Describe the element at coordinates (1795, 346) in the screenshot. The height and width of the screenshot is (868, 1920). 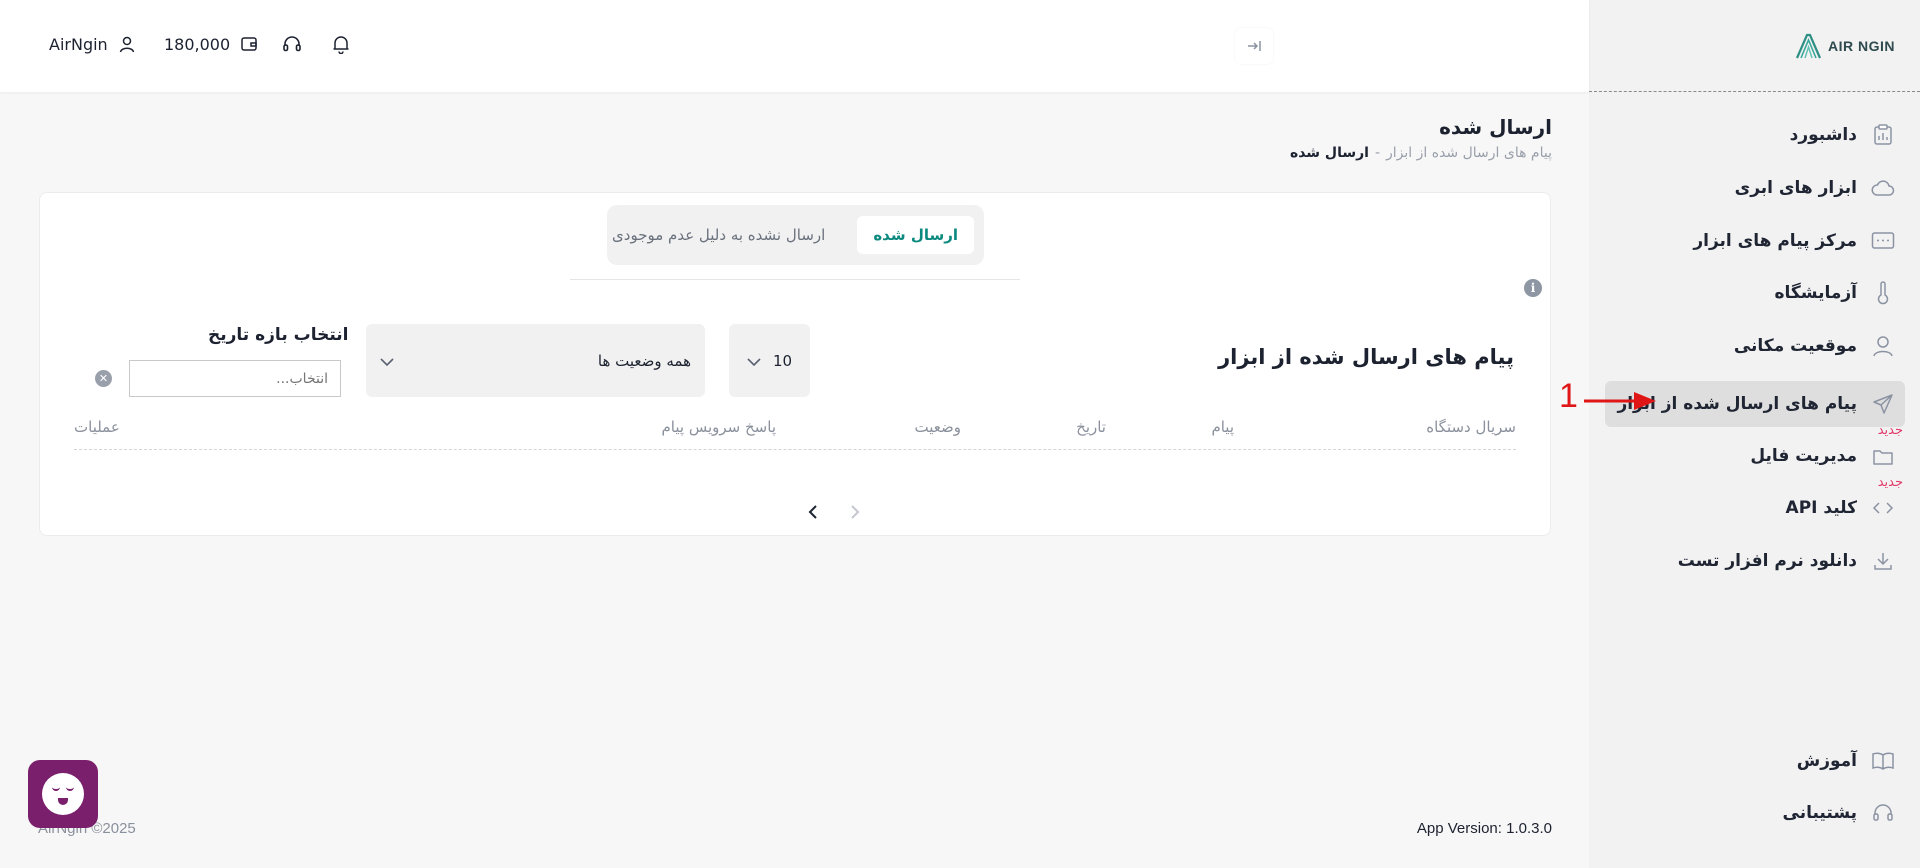
I see `sidebar-item-label: موقعیت مکانی` at that location.